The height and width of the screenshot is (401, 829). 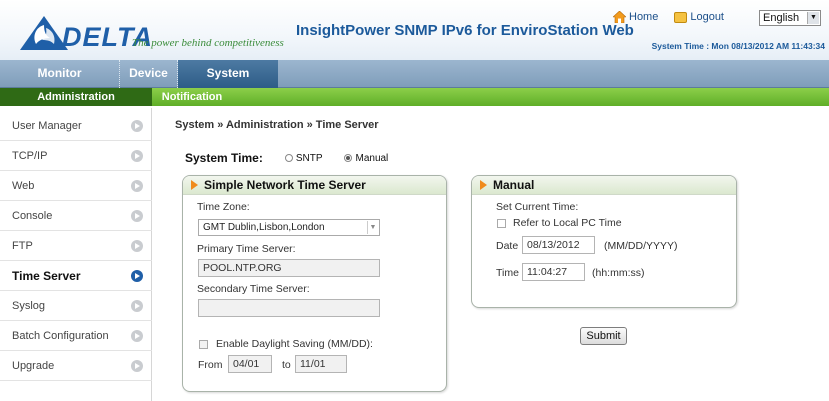 What do you see at coordinates (501, 223) in the screenshot?
I see `refer-local-pc-checkbox` at bounding box center [501, 223].